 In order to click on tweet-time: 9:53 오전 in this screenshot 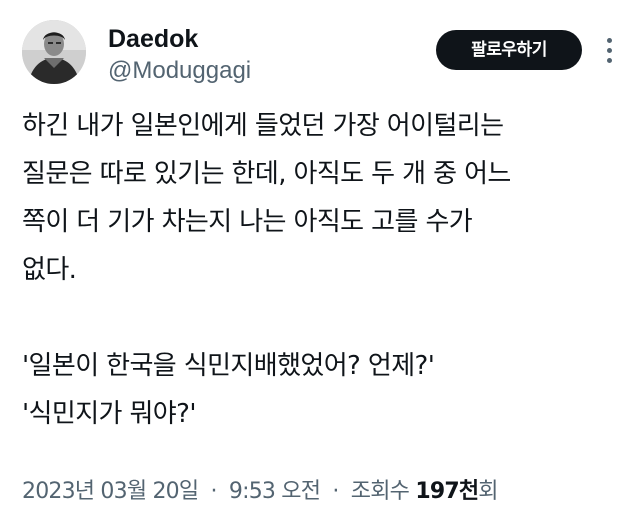, I will do `click(275, 491)`.